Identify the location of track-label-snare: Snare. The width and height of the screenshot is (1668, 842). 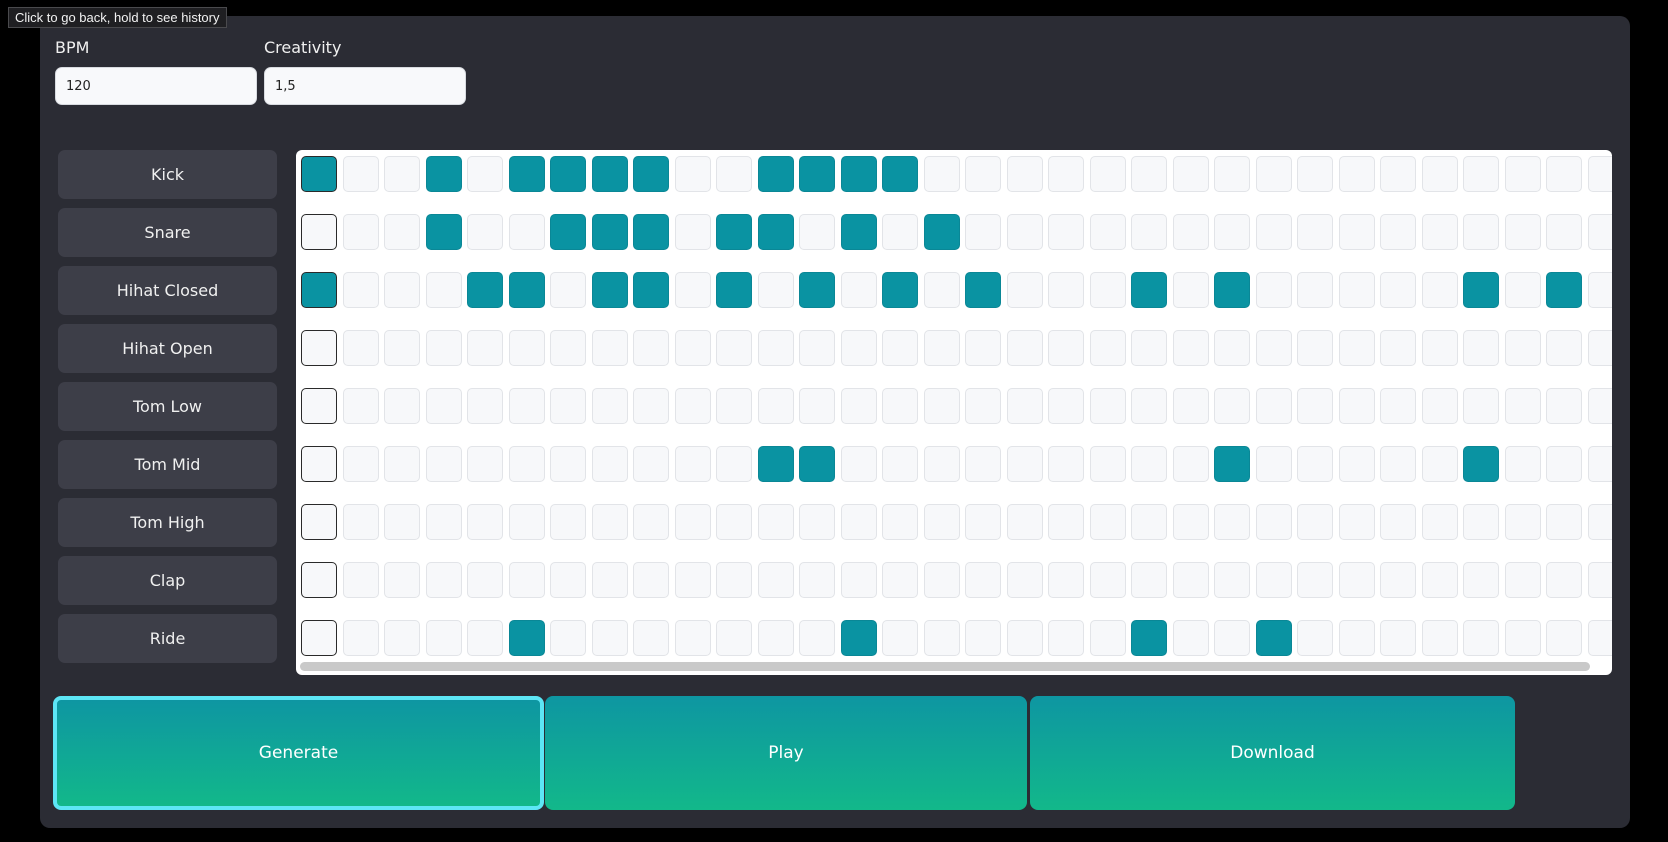
(167, 232).